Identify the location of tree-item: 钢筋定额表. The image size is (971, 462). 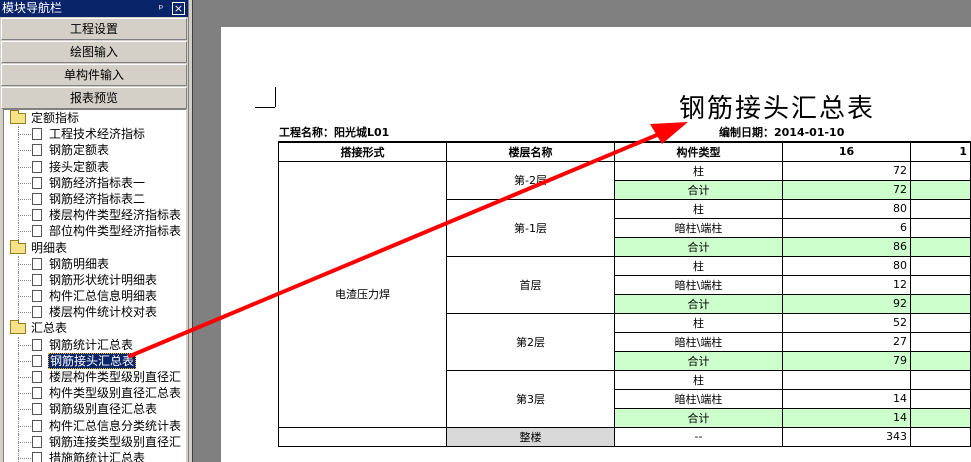
(95, 150).